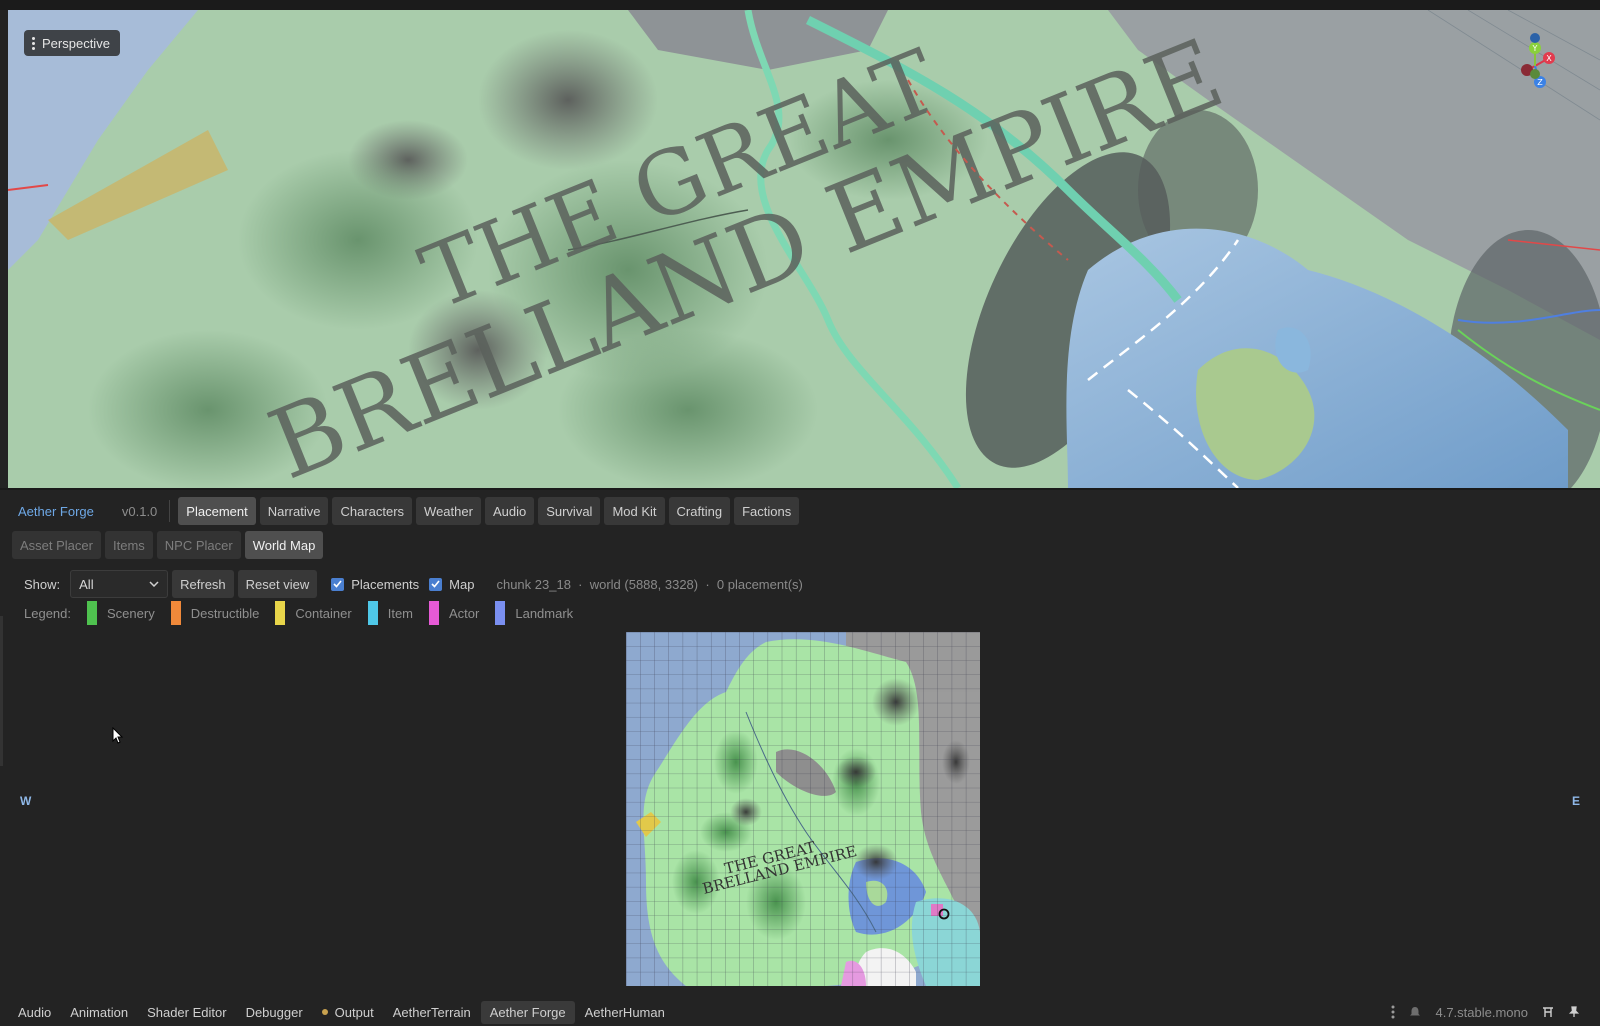 This screenshot has width=1600, height=1026. What do you see at coordinates (99, 1012) in the screenshot?
I see `bottom-tab-animation: Animation` at bounding box center [99, 1012].